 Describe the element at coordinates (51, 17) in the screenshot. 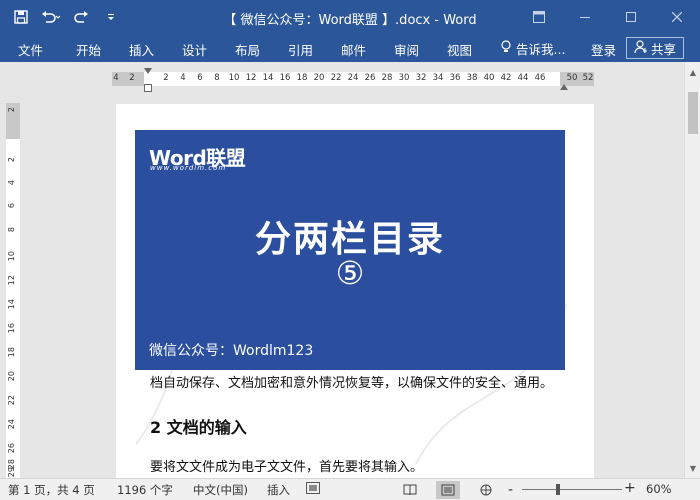

I see `undo-icon` at that location.